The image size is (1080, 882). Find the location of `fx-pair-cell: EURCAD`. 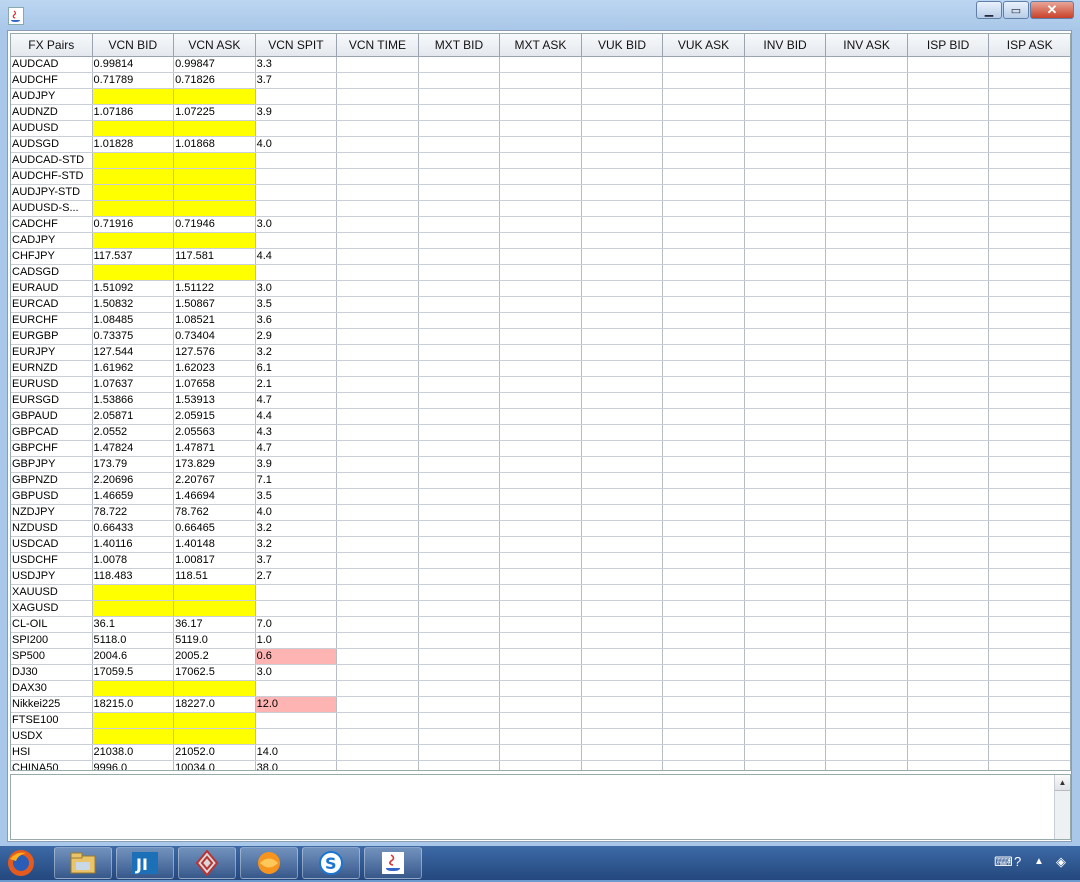

fx-pair-cell: EURCAD is located at coordinates (52, 304).